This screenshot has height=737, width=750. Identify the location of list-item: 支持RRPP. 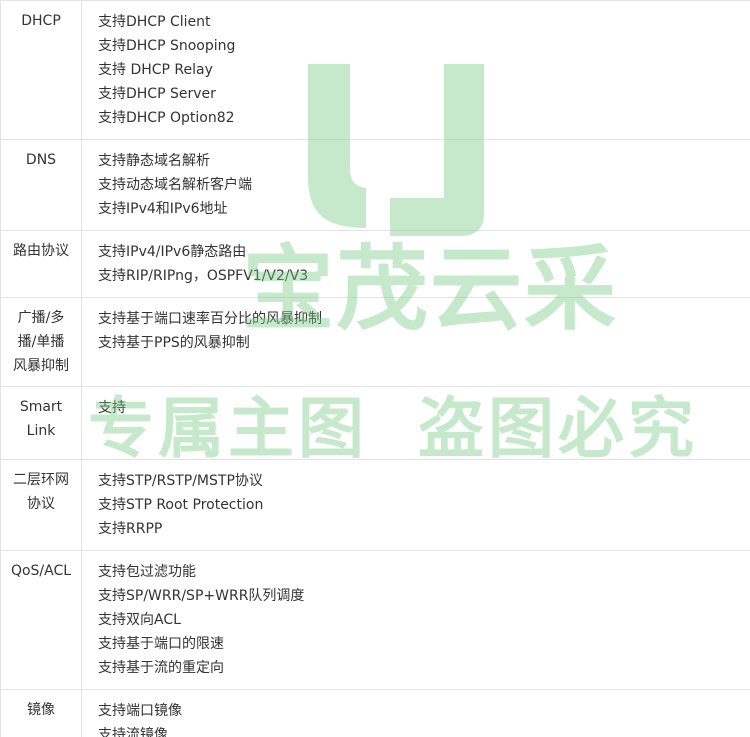
(130, 529).